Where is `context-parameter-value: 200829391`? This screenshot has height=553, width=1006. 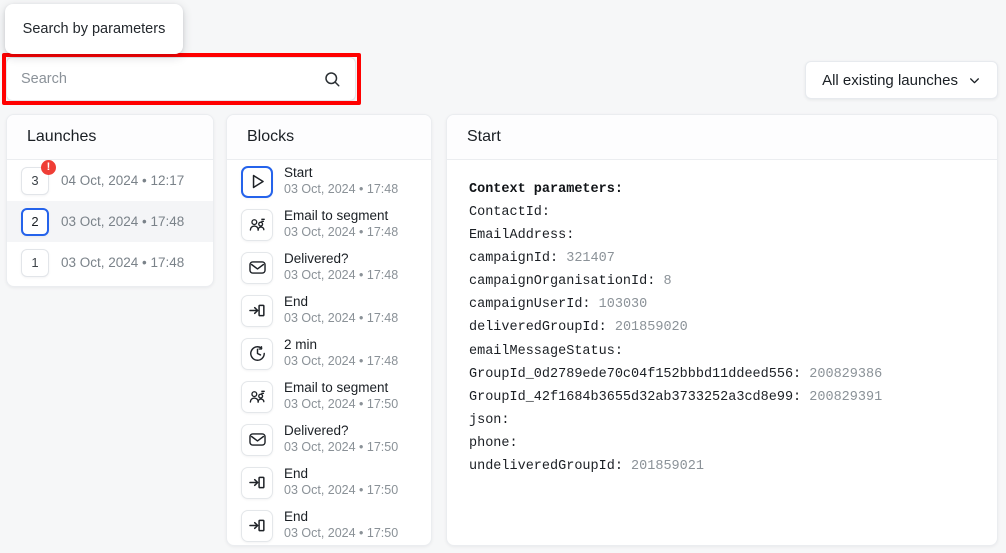 context-parameter-value: 200829391 is located at coordinates (846, 397).